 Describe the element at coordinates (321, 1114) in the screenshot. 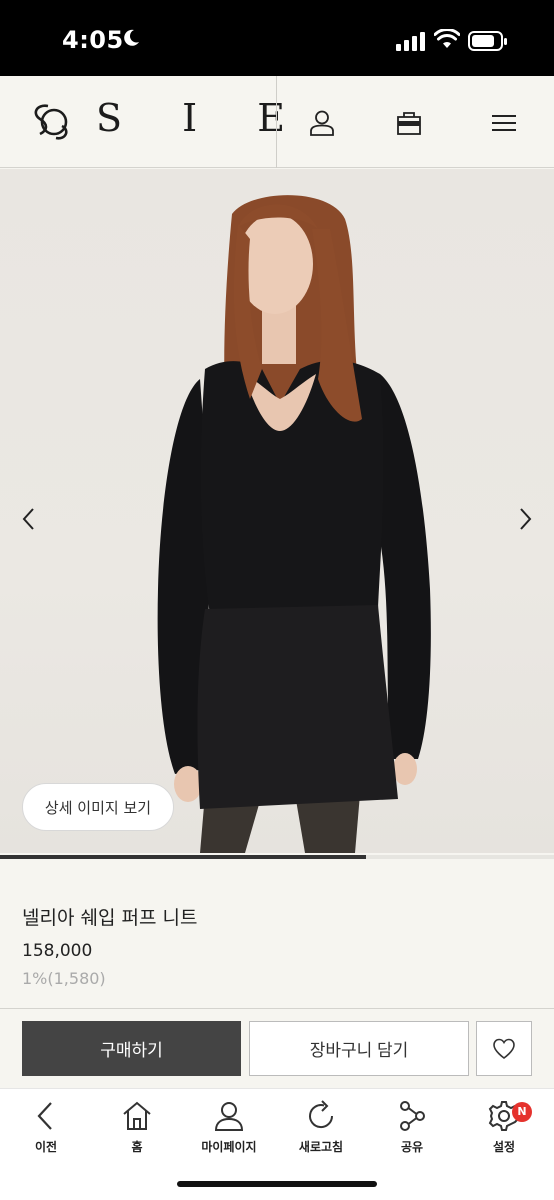

I see `refresh-icon` at that location.